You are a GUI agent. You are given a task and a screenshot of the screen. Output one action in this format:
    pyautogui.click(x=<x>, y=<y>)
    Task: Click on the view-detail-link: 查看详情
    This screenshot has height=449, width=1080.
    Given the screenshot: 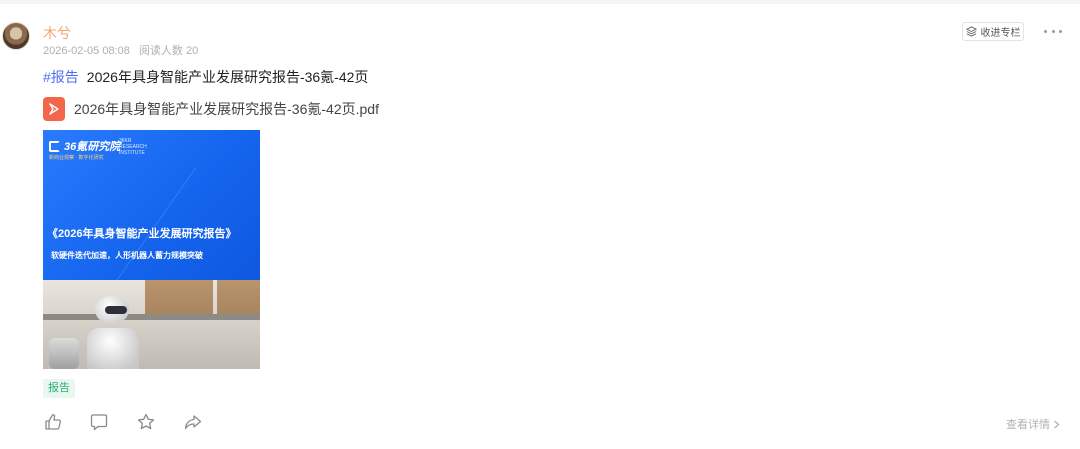 What is the action you would take?
    pyautogui.click(x=1033, y=424)
    